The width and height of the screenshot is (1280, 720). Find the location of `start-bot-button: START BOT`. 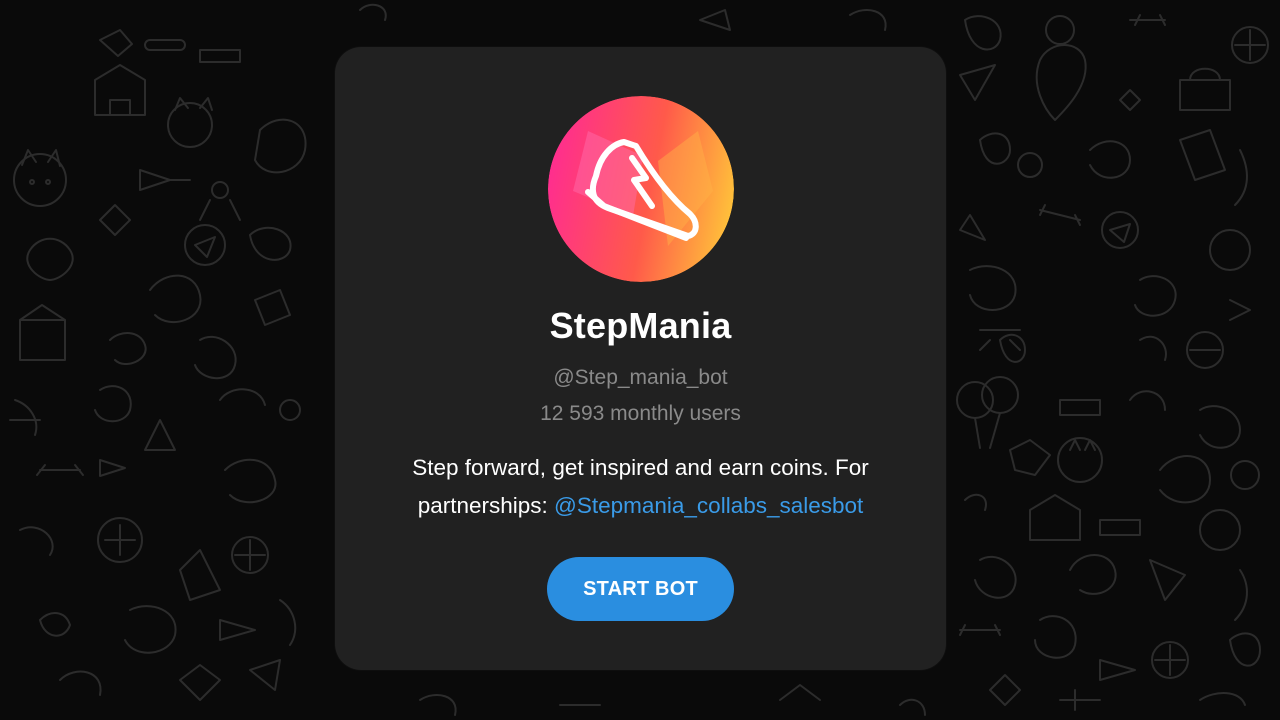

start-bot-button: START BOT is located at coordinates (640, 589).